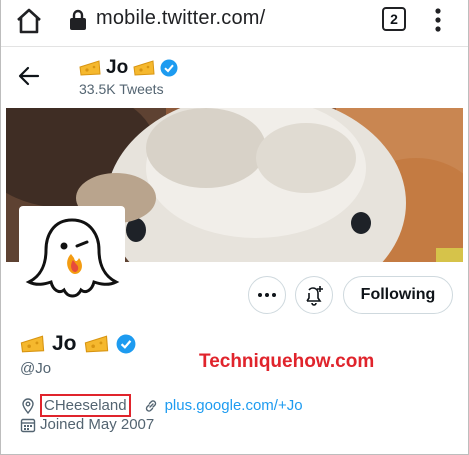 The height and width of the screenshot is (455, 469). What do you see at coordinates (438, 20) in the screenshot?
I see `kebab-icon` at bounding box center [438, 20].